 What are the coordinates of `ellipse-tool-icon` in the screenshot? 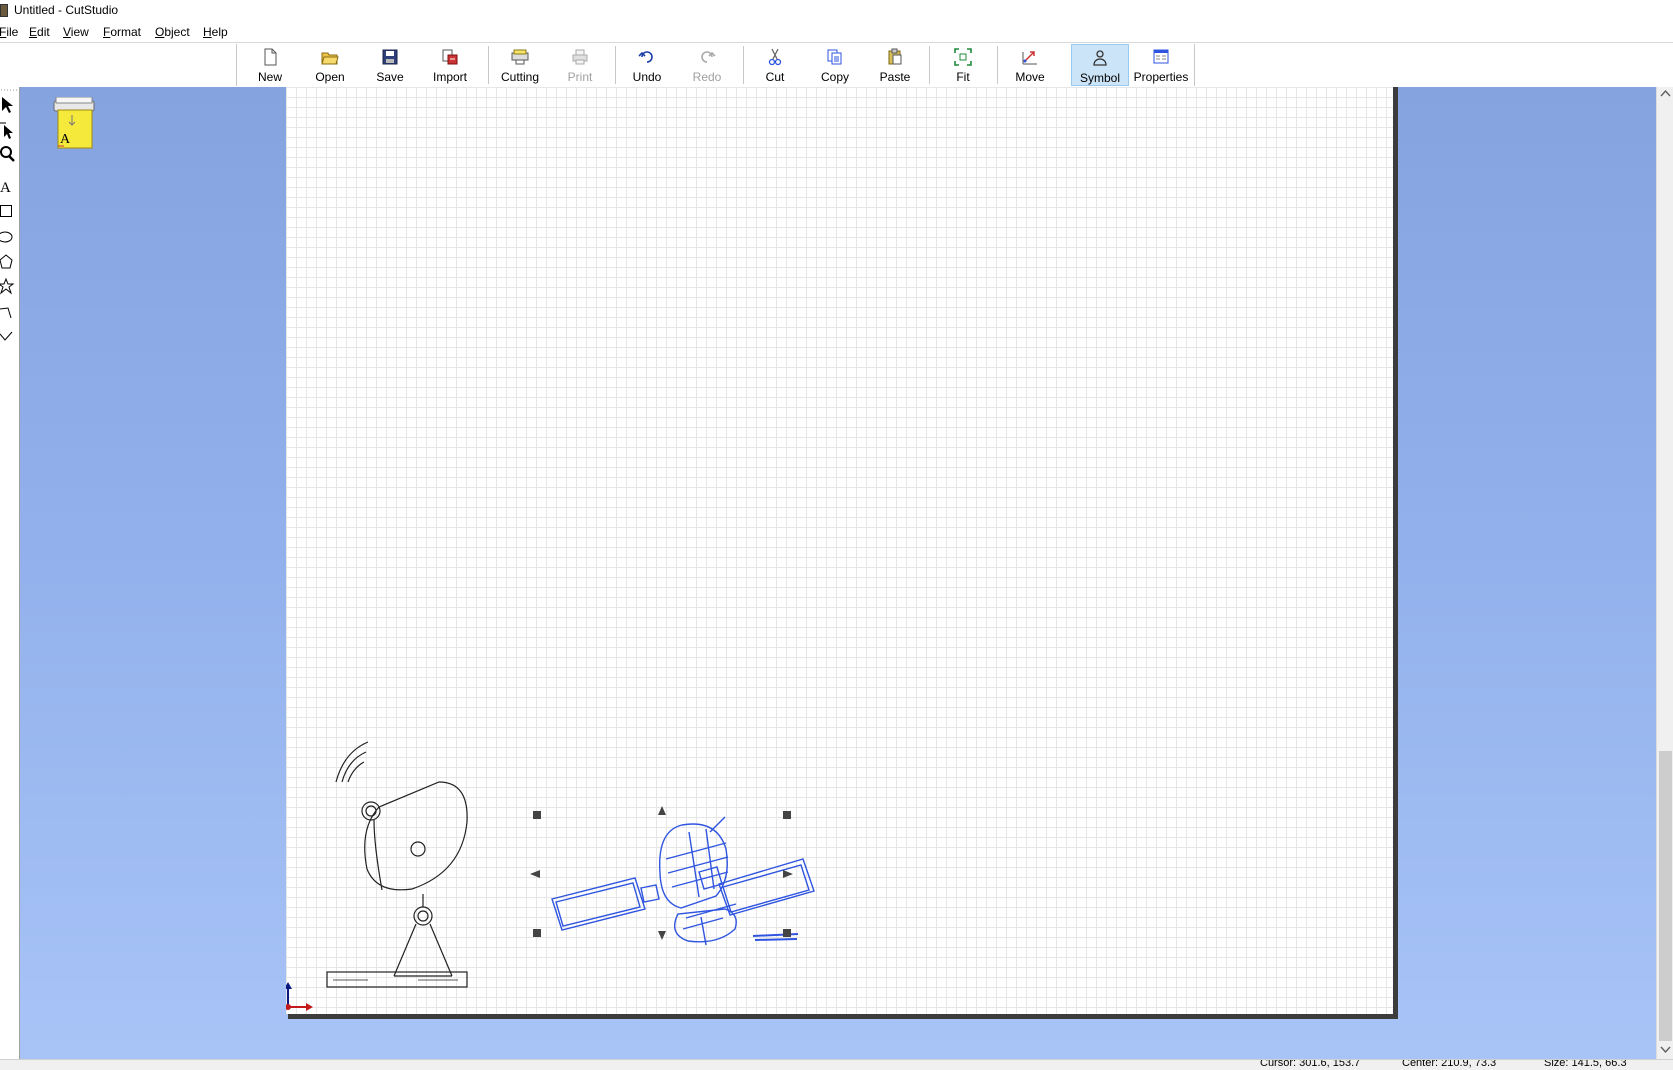 It's located at (9, 237).